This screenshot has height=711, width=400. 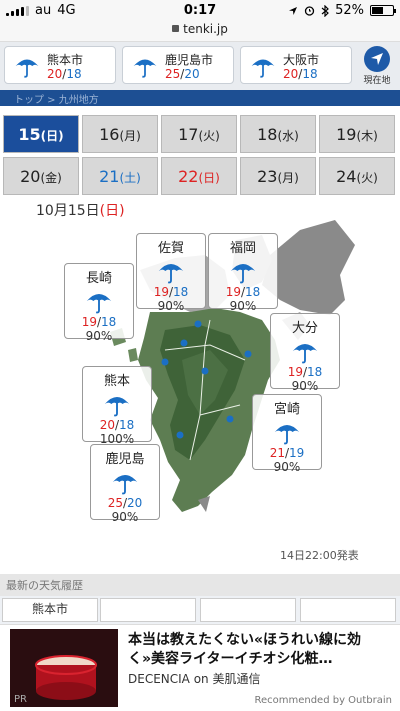 I want to click on forecast-temps: 25/20, so click(x=125, y=503).